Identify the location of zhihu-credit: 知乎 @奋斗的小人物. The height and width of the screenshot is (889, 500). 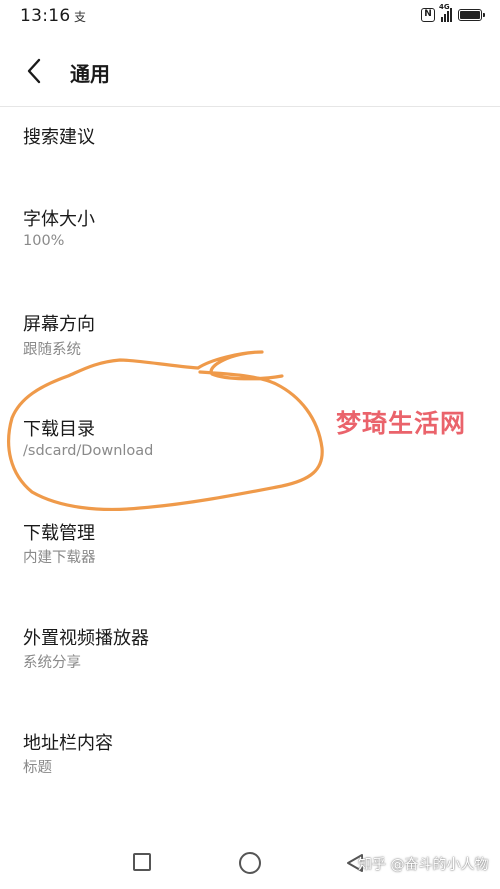
(423, 865).